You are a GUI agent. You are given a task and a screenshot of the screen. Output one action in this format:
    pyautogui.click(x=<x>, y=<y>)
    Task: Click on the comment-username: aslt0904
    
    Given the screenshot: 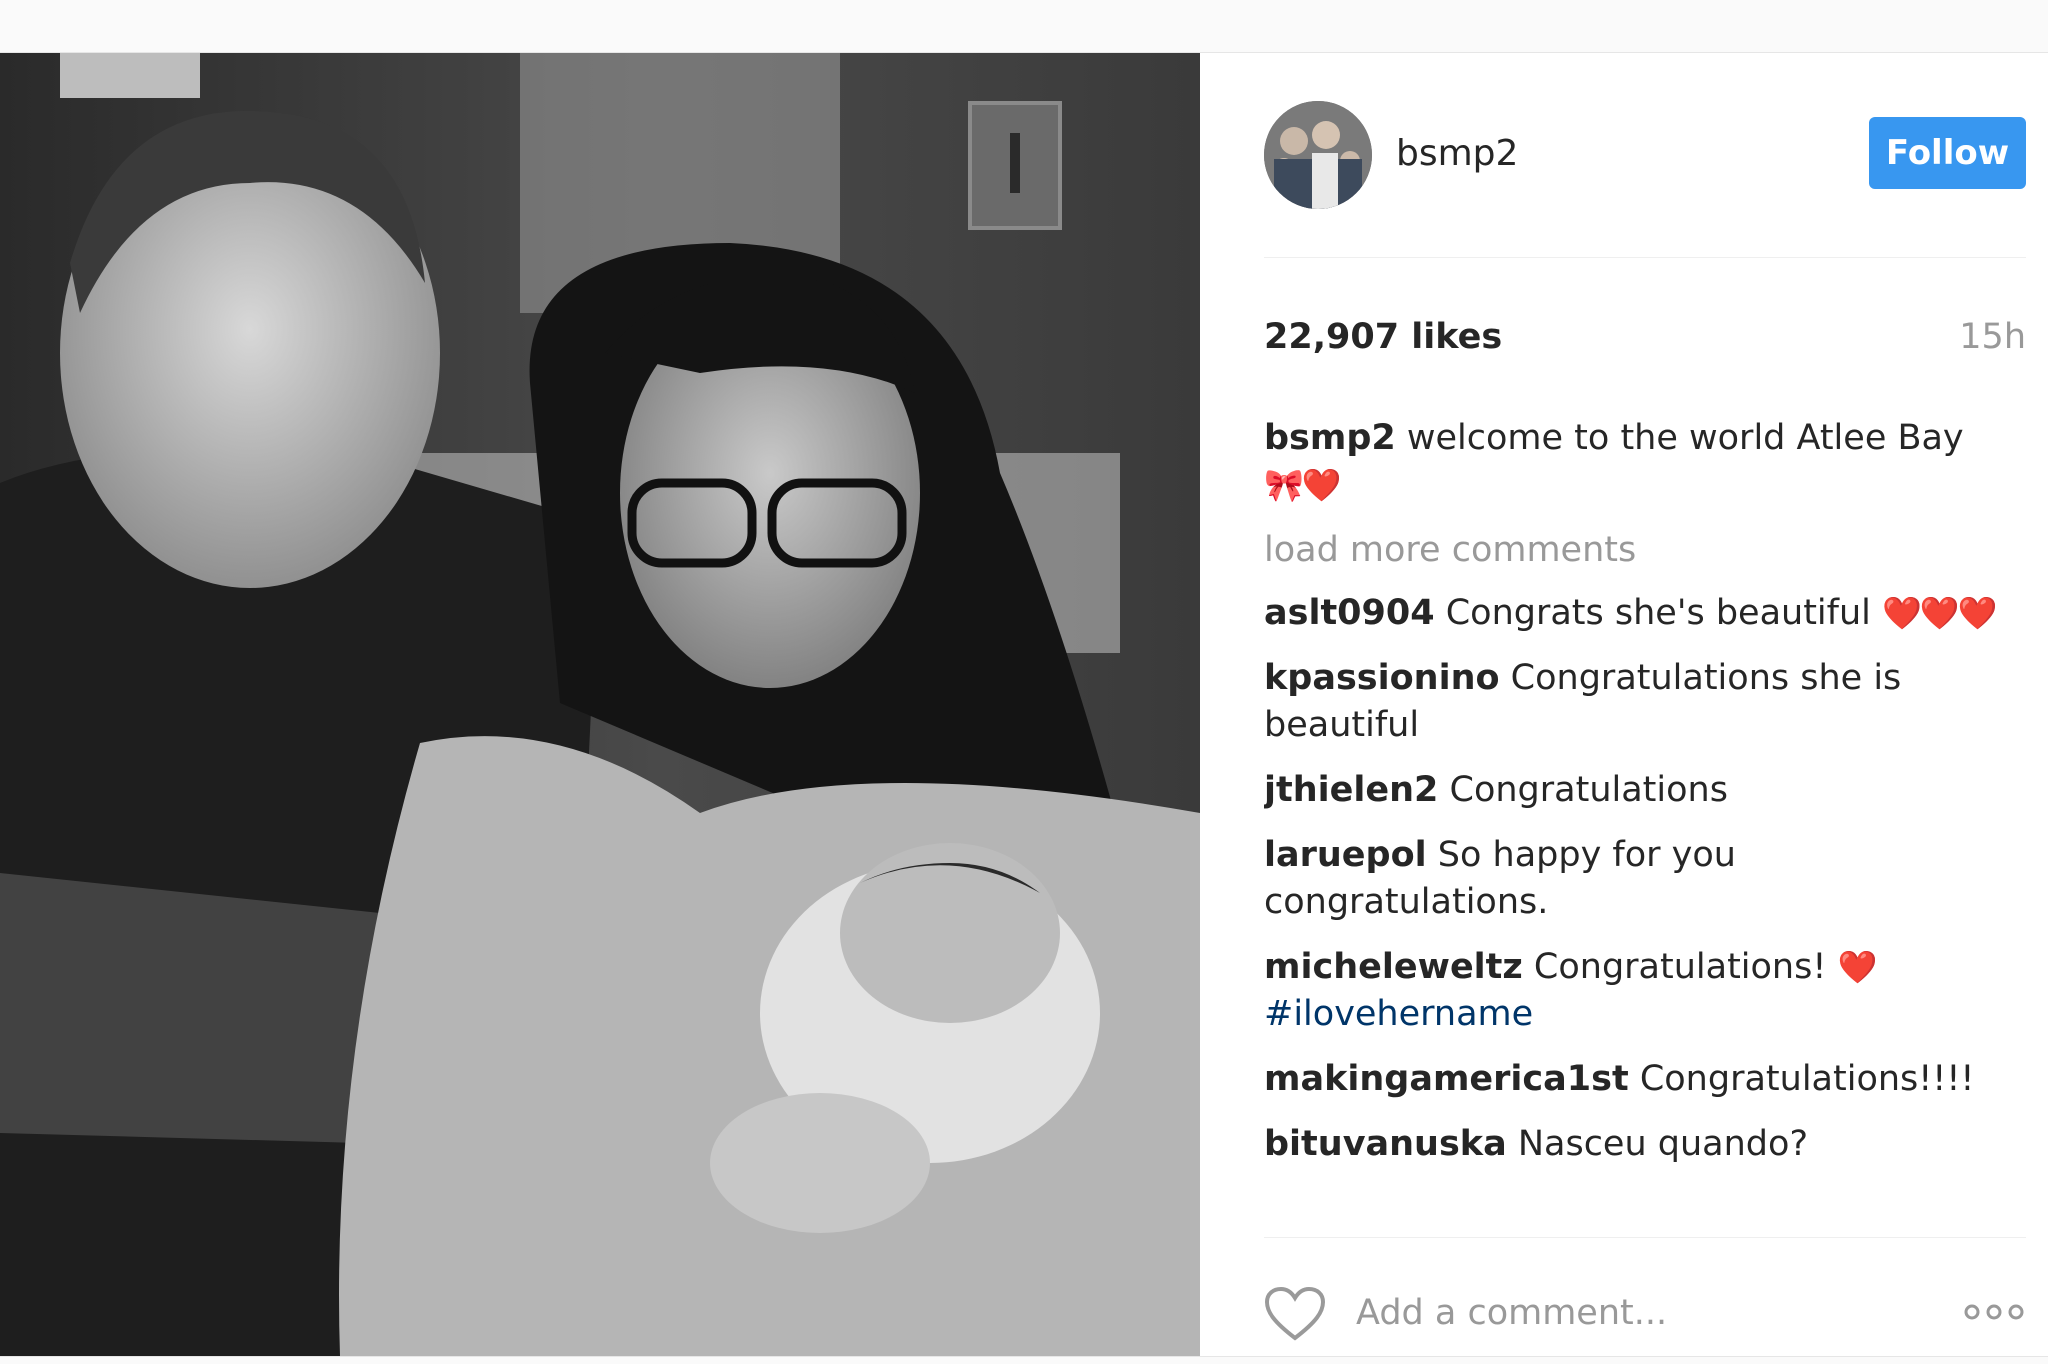 What is the action you would take?
    pyautogui.click(x=1349, y=613)
    